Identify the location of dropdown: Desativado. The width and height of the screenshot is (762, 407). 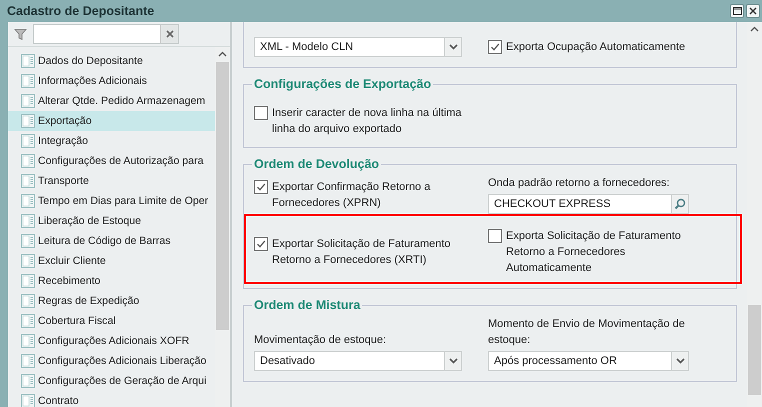
(358, 361).